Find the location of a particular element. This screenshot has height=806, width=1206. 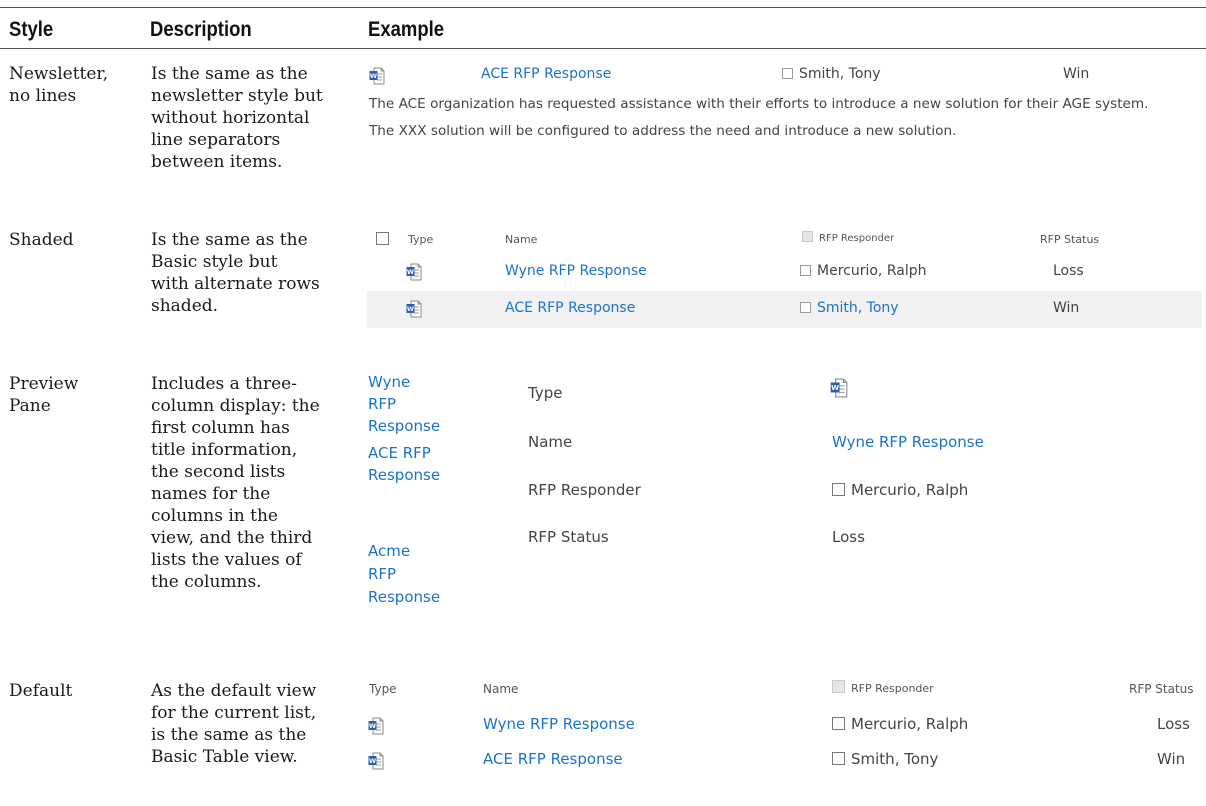

preview-title-ace: ACE RFP Response is located at coordinates (404, 464).